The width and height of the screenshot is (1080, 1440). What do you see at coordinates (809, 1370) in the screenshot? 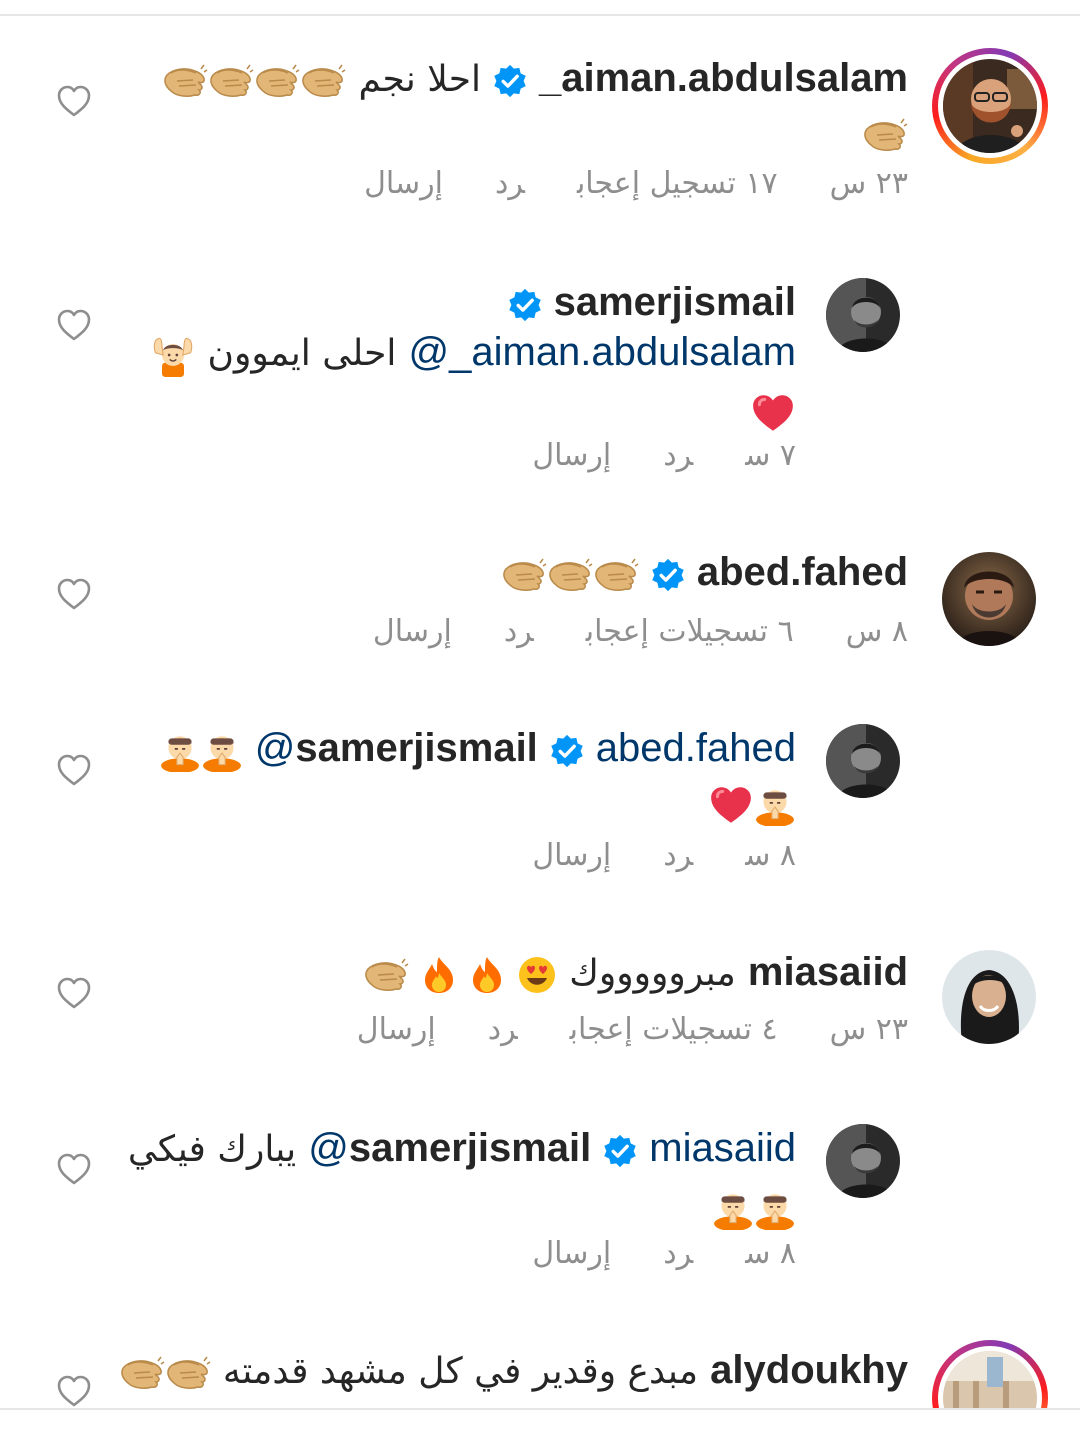
I see `username: alydoukhy` at bounding box center [809, 1370].